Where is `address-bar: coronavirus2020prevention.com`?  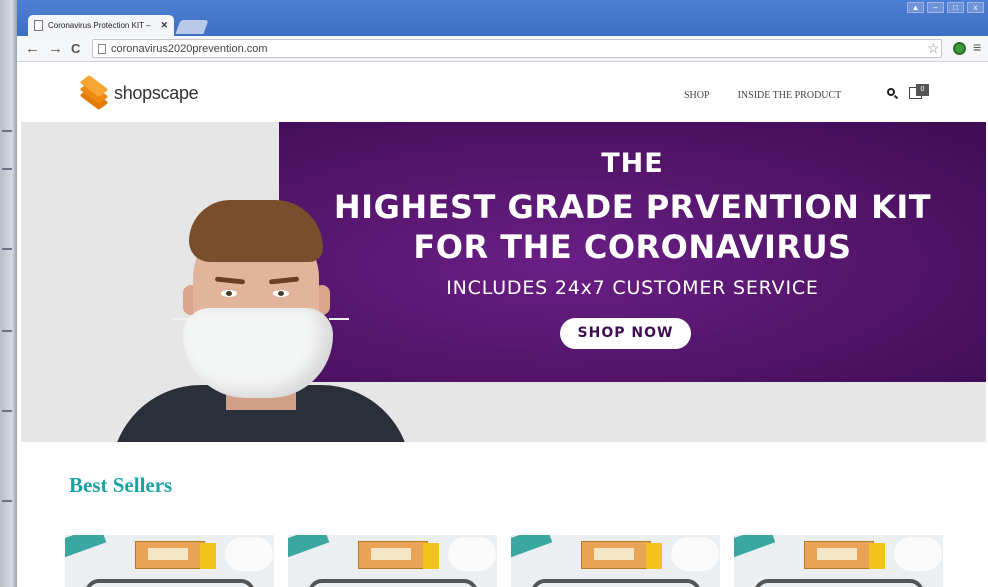
address-bar: coronavirus2020prevention.com is located at coordinates (517, 48).